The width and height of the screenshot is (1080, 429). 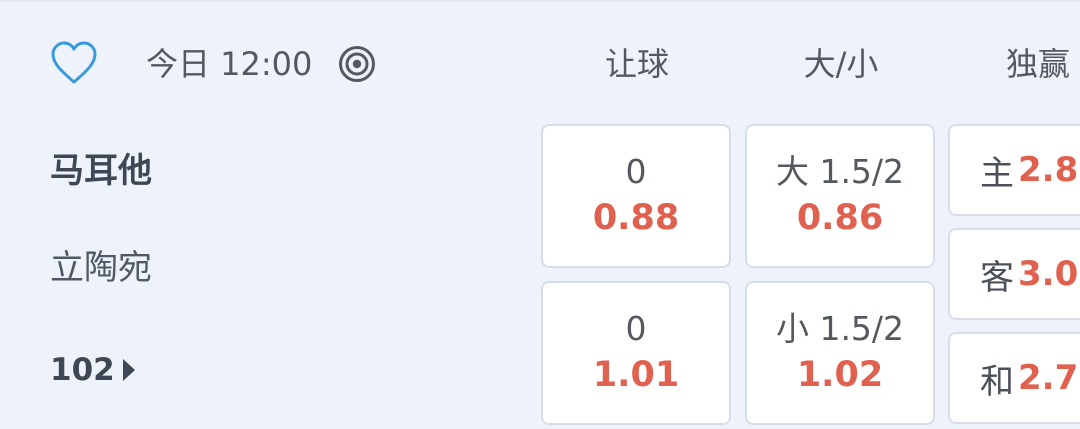 I want to click on handicap-home-cell: 0 0.88, so click(x=636, y=196).